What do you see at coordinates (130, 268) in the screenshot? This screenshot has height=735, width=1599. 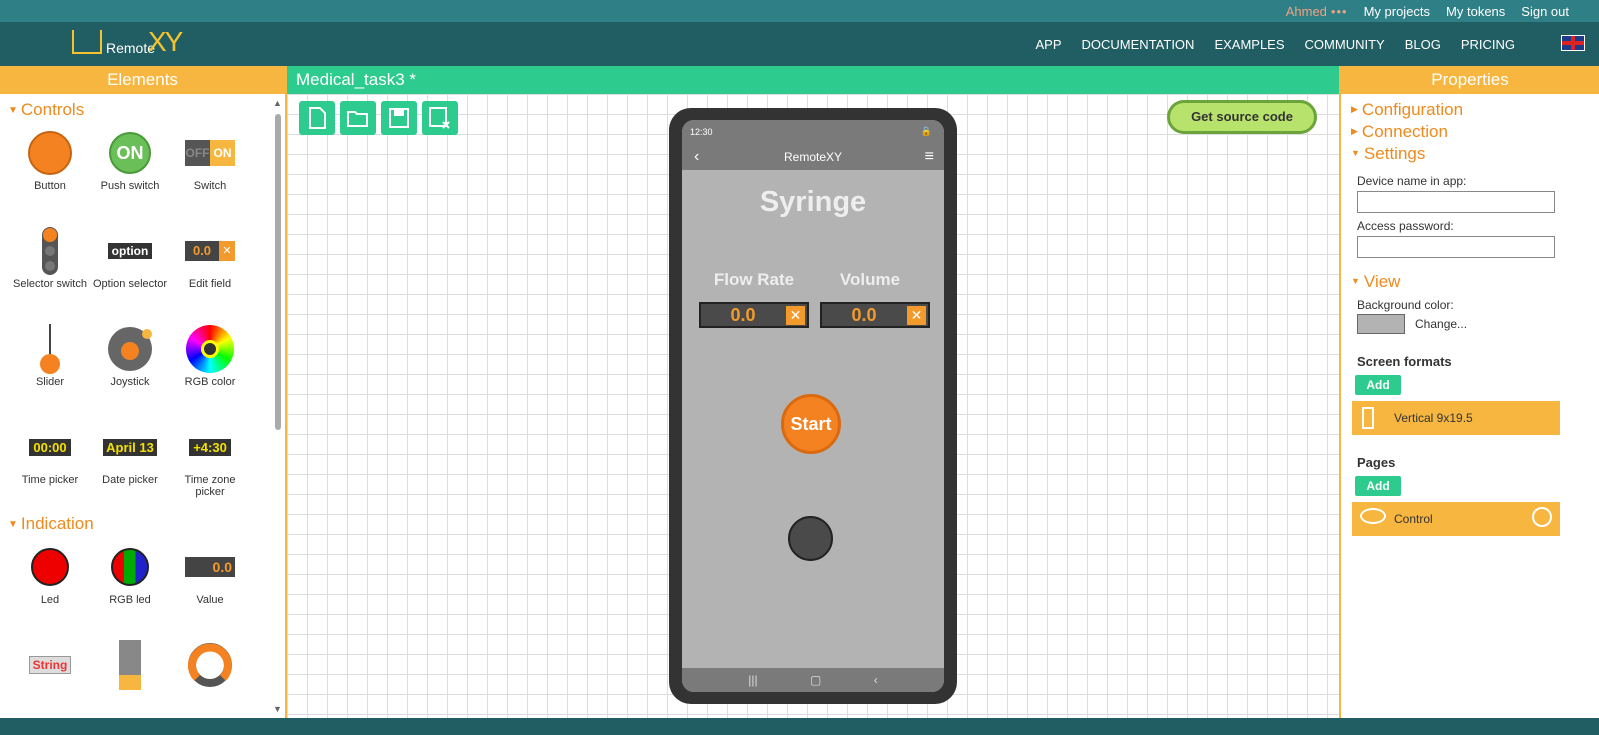 I see `element-option-selector: option Option selector` at bounding box center [130, 268].